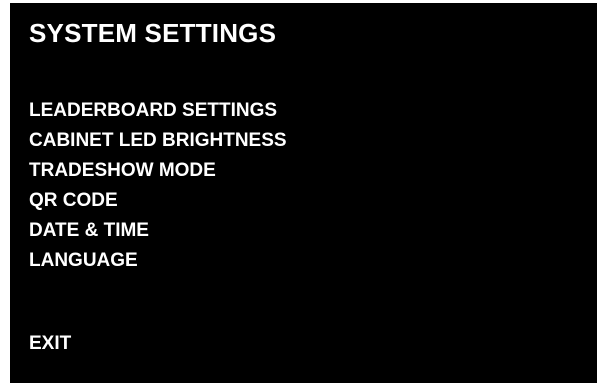 The width and height of the screenshot is (605, 383). Describe the element at coordinates (158, 111) in the screenshot. I see `menu-item-leaderboard-settings: LEADERBOARD SETTINGS` at that location.